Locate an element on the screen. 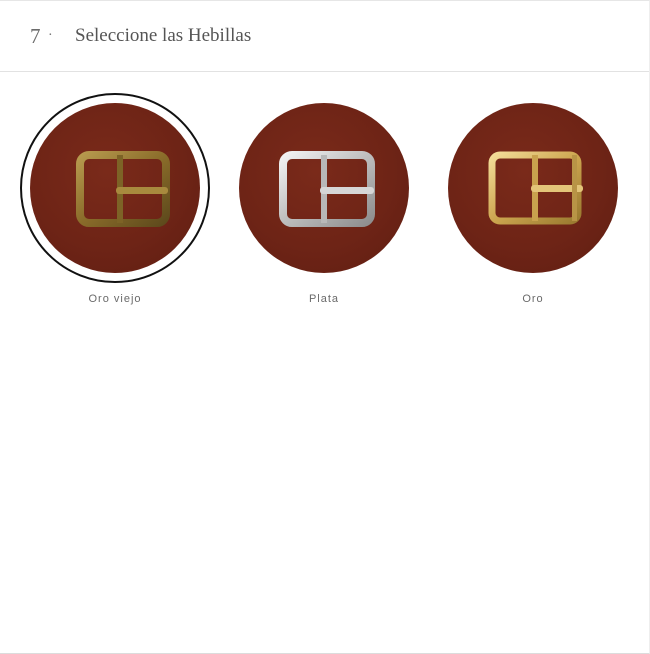 Image resolution: width=650 pixels, height=654 pixels. buckle-label: Oro viejo is located at coordinates (115, 299).